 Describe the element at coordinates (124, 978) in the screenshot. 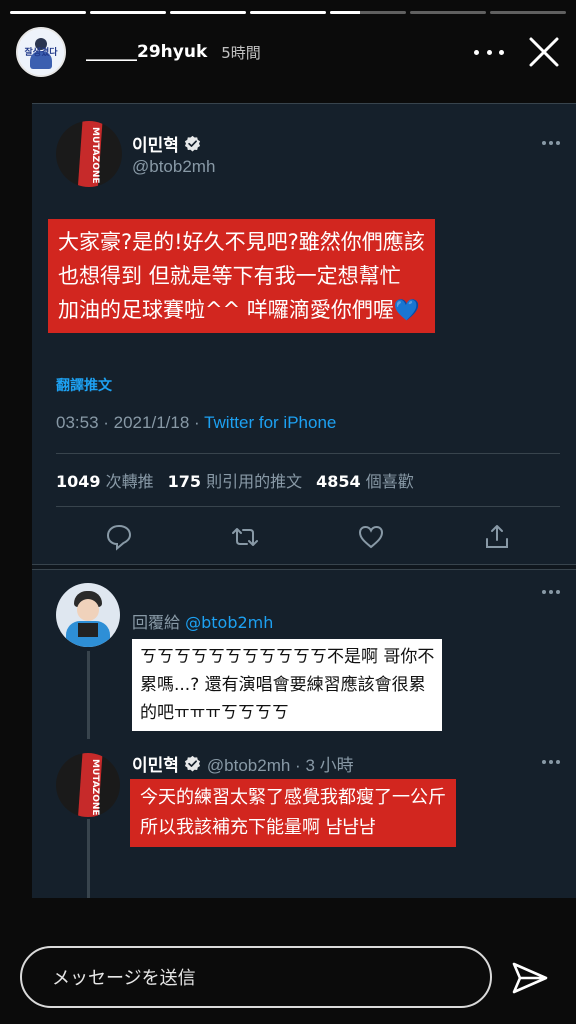

I see `message-placeholder: メッセージを送信` at that location.